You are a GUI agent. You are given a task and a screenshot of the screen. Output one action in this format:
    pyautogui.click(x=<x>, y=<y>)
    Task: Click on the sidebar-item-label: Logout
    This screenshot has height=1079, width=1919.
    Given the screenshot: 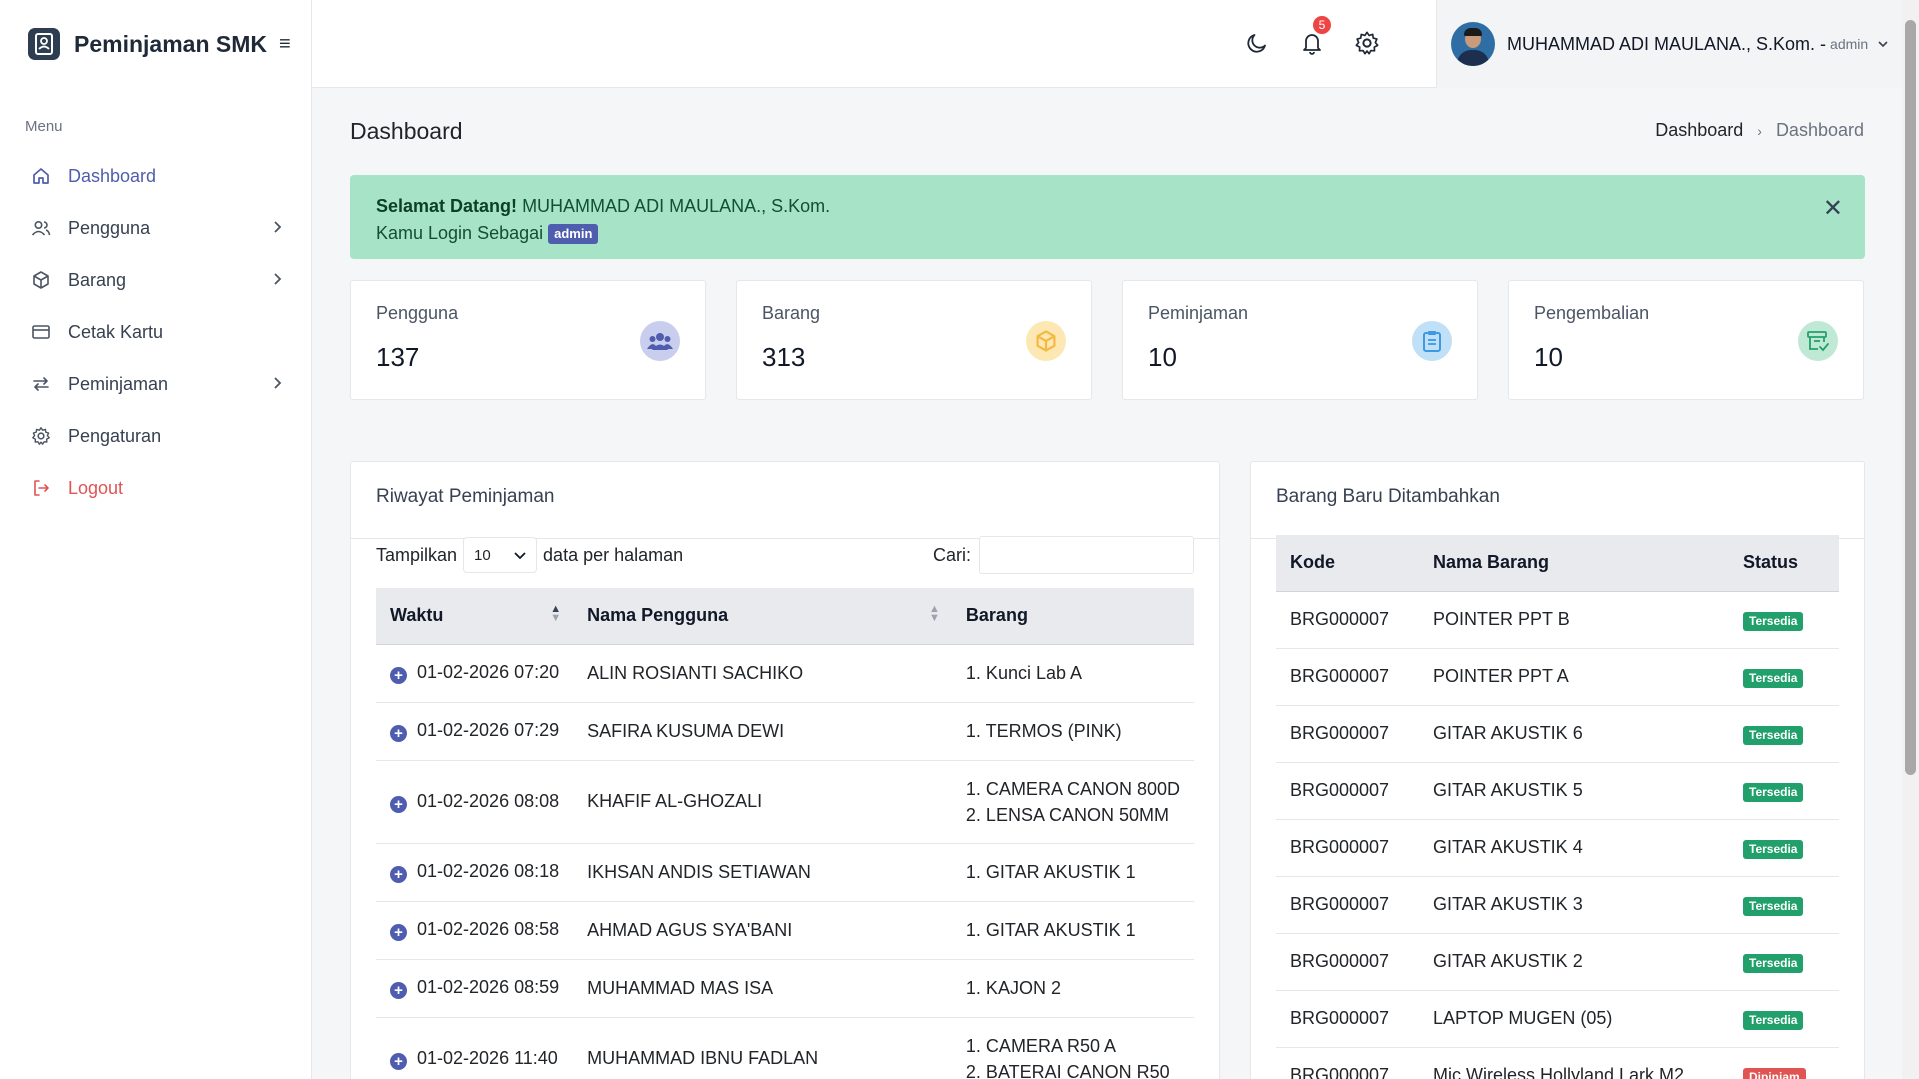 What is the action you would take?
    pyautogui.click(x=96, y=487)
    